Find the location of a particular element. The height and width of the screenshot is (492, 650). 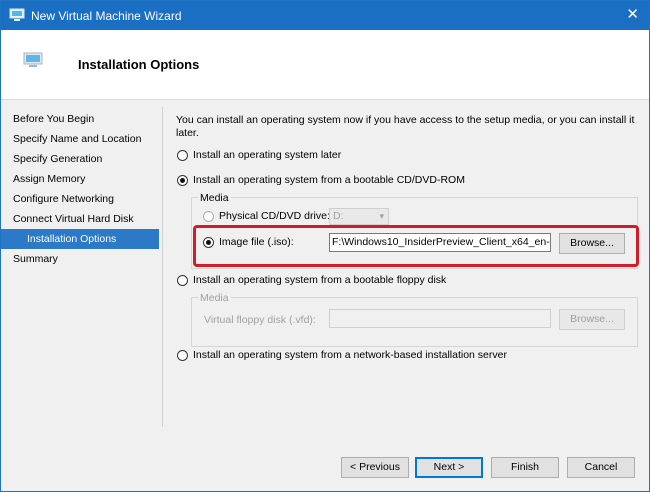

finish-button: Finish is located at coordinates (525, 467).